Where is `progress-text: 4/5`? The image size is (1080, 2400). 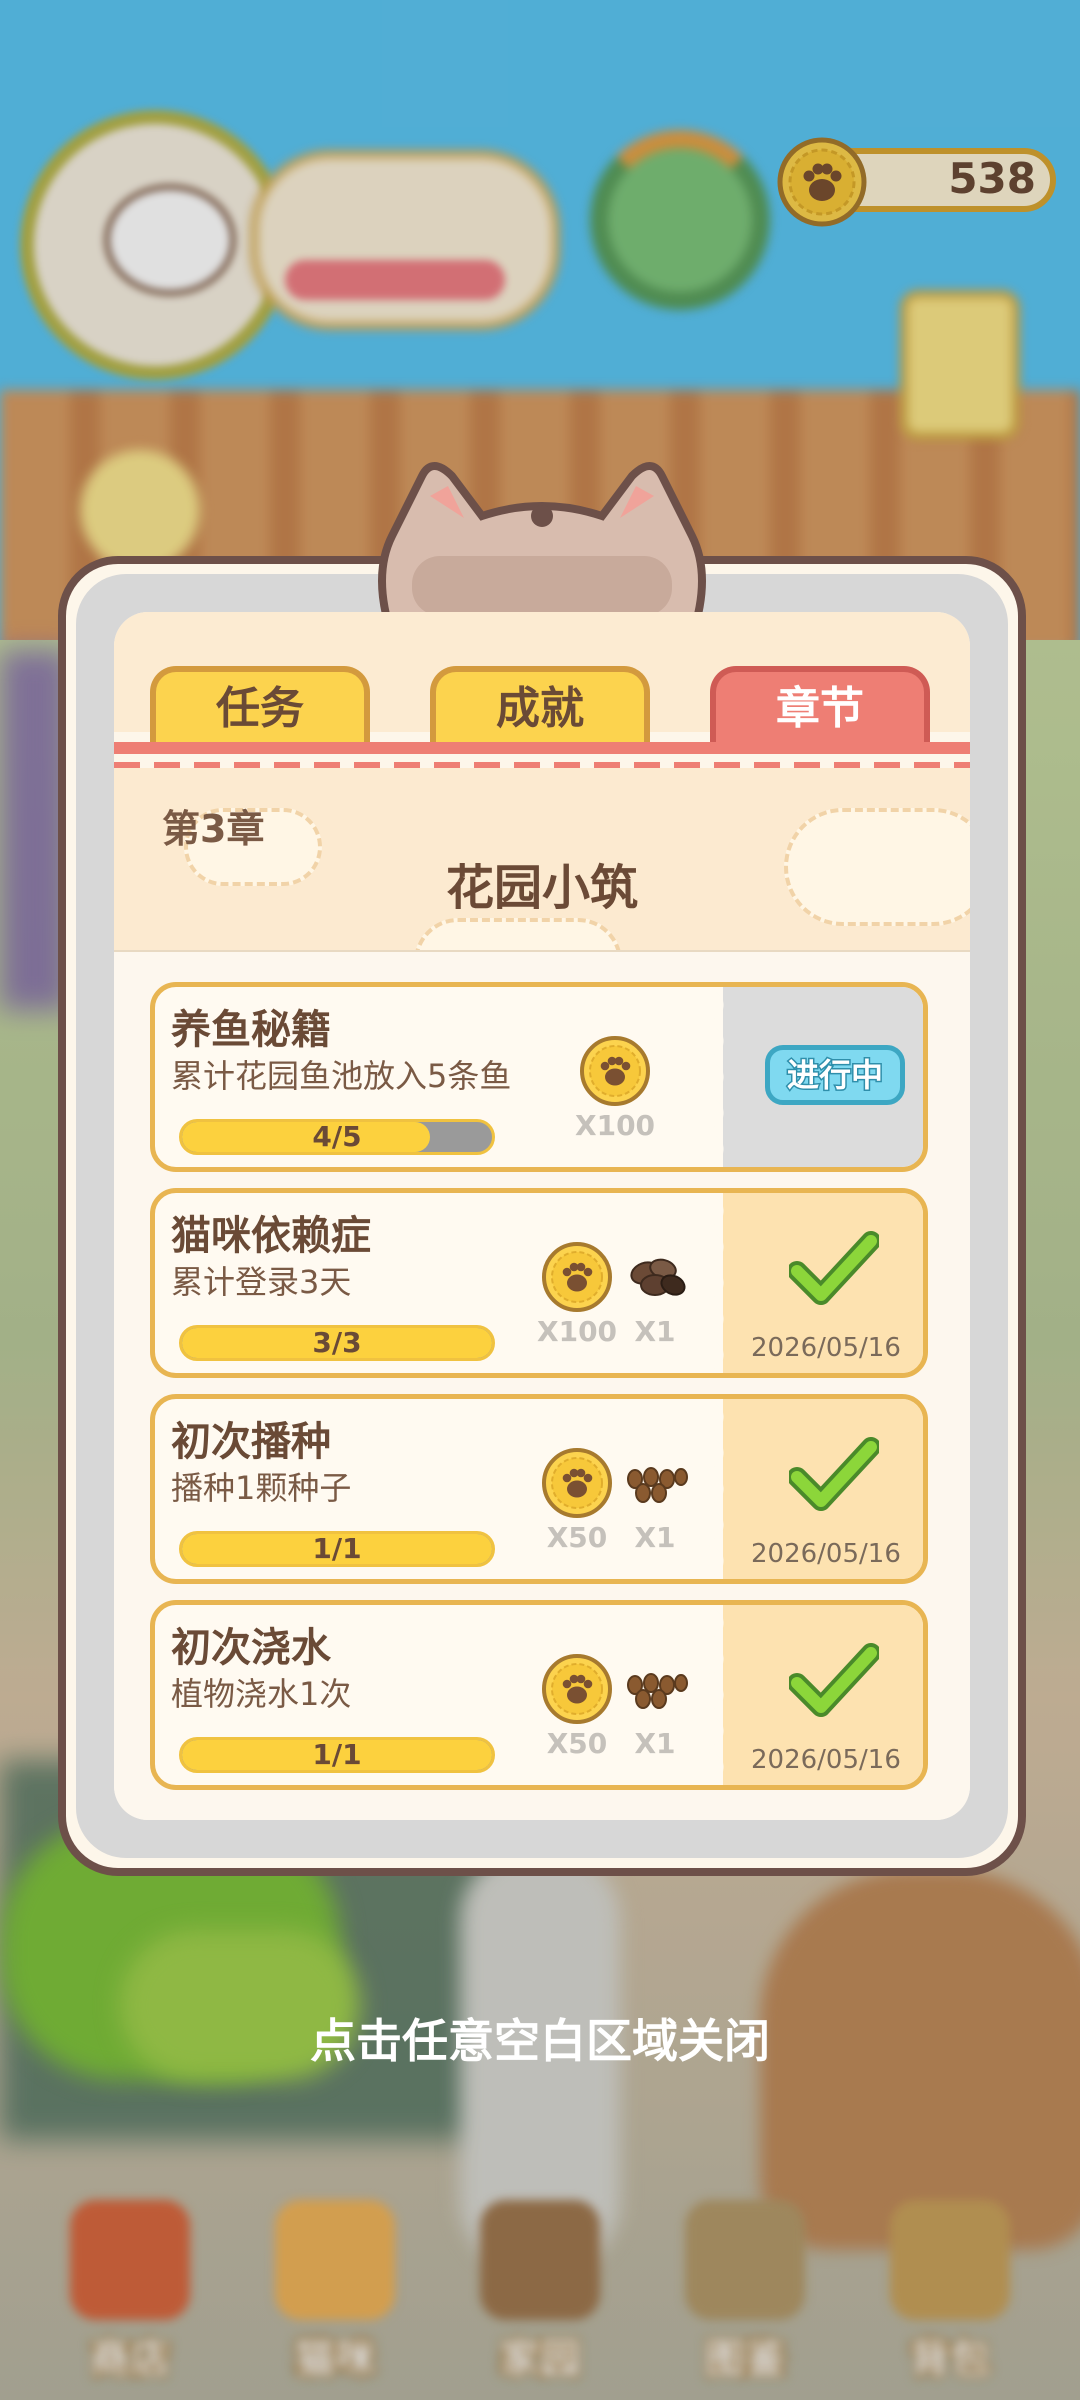
progress-text: 4/5 is located at coordinates (337, 1136).